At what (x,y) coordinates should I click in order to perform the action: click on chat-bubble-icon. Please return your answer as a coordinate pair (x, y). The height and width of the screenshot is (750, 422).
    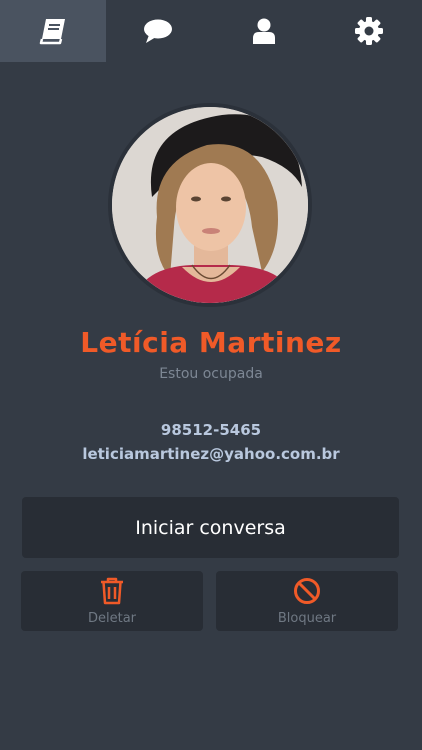
    Looking at the image, I should click on (158, 31).